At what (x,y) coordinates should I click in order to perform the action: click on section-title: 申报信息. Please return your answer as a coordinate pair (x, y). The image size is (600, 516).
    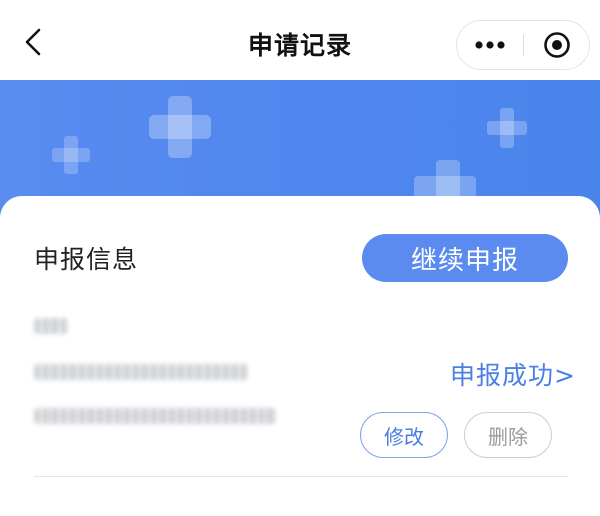
    Looking at the image, I should click on (86, 259).